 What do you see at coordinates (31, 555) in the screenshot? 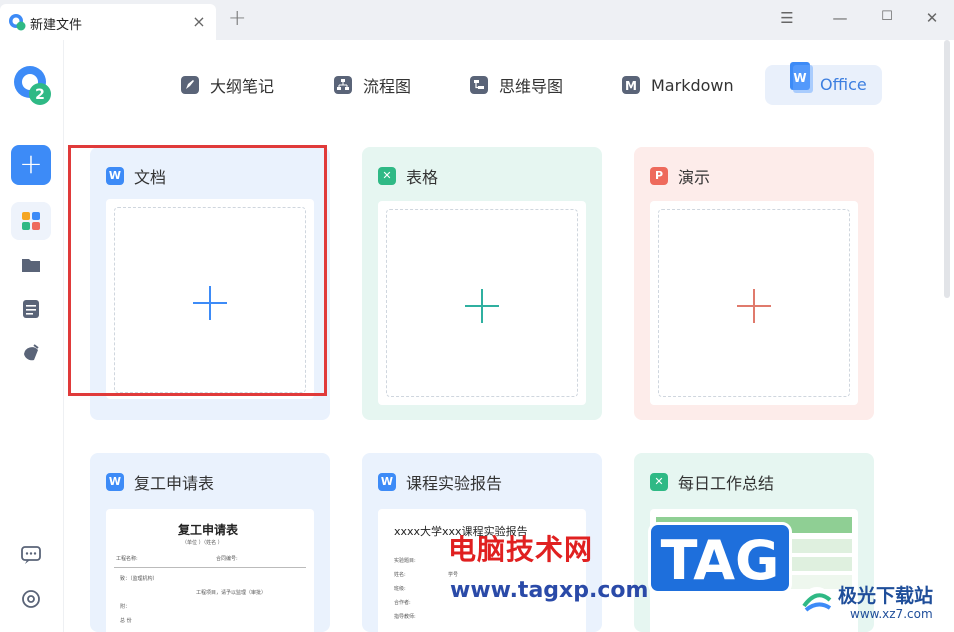
I see `feedback-icon` at bounding box center [31, 555].